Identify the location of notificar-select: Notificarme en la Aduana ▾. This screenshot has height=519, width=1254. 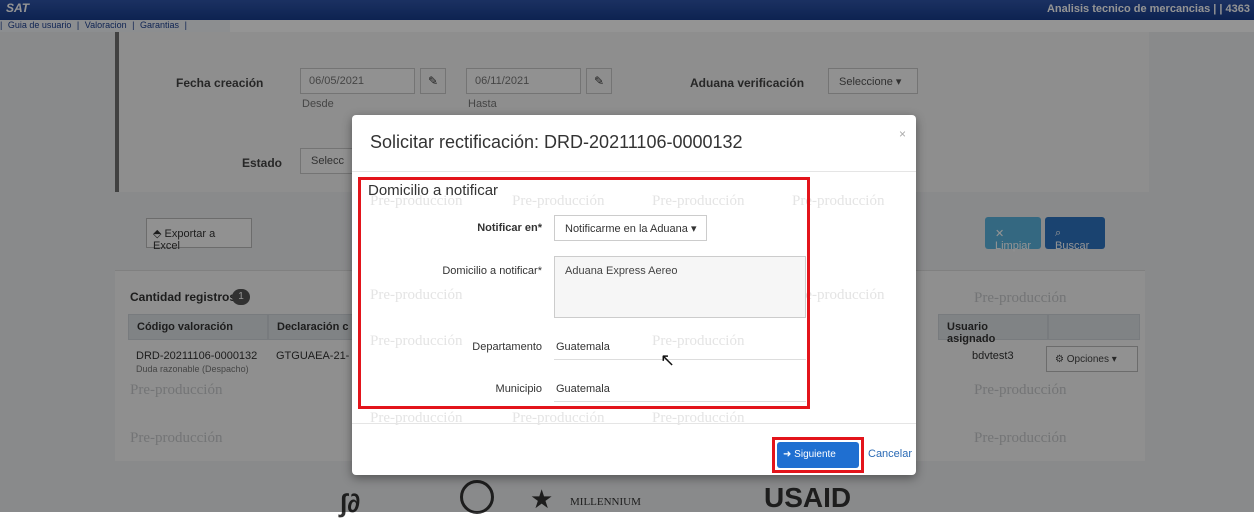
(631, 228).